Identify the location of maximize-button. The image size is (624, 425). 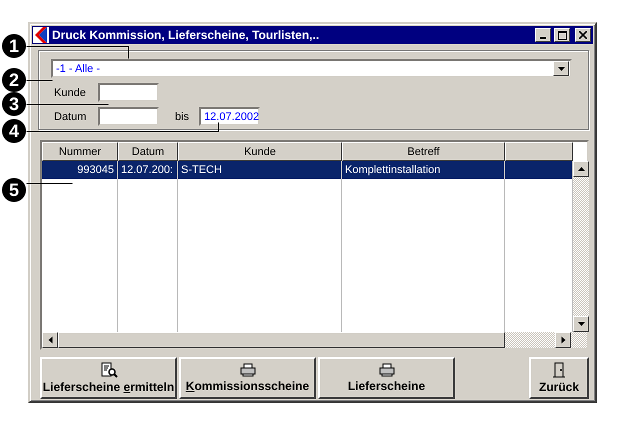
(562, 35).